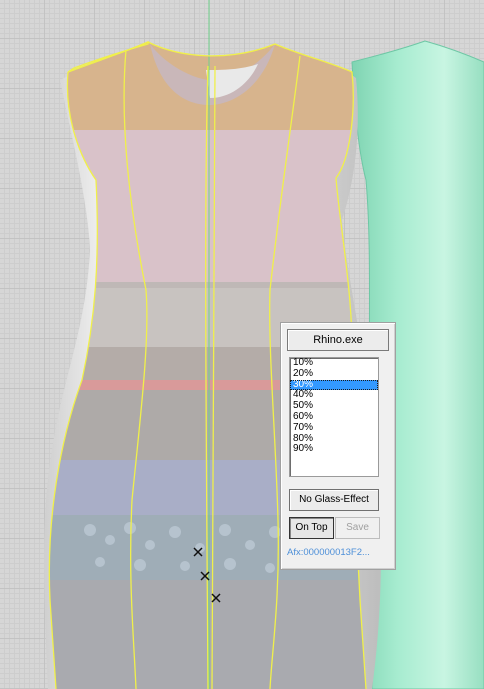 This screenshot has width=484, height=689. What do you see at coordinates (334, 500) in the screenshot?
I see `no-glass-effect-button: No Glass-Effect` at bounding box center [334, 500].